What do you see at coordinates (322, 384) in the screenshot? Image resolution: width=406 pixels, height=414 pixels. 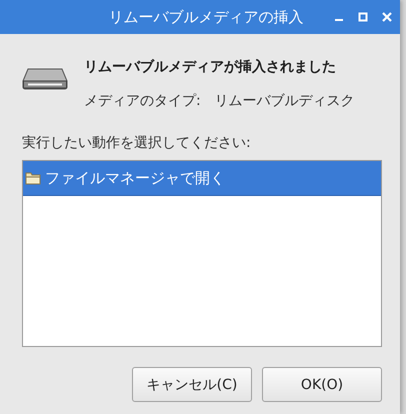 I see `dialog-button: OK(O)` at bounding box center [322, 384].